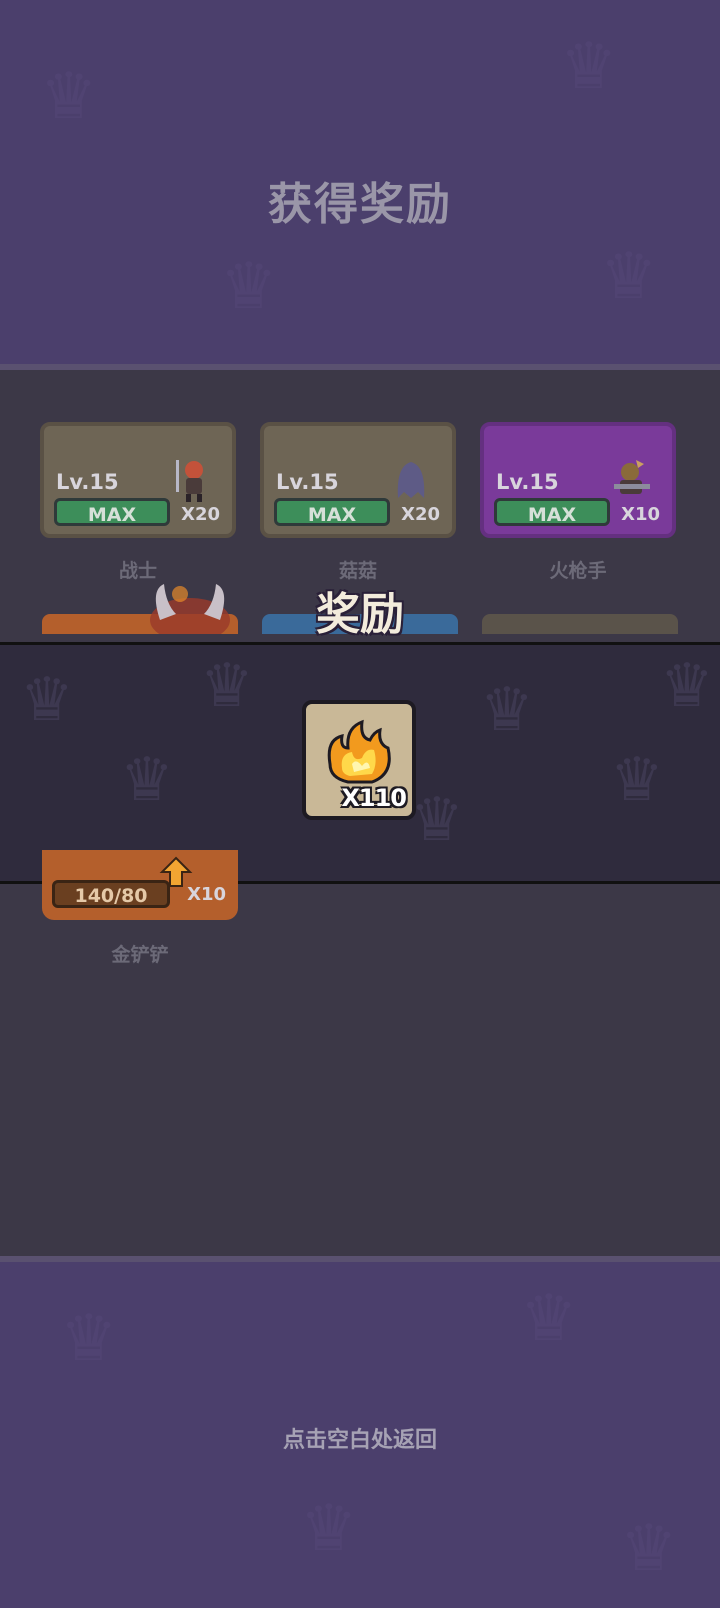 The height and width of the screenshot is (1608, 720). What do you see at coordinates (359, 1440) in the screenshot?
I see `tap-to-return-hint: 点击空白处返回` at bounding box center [359, 1440].